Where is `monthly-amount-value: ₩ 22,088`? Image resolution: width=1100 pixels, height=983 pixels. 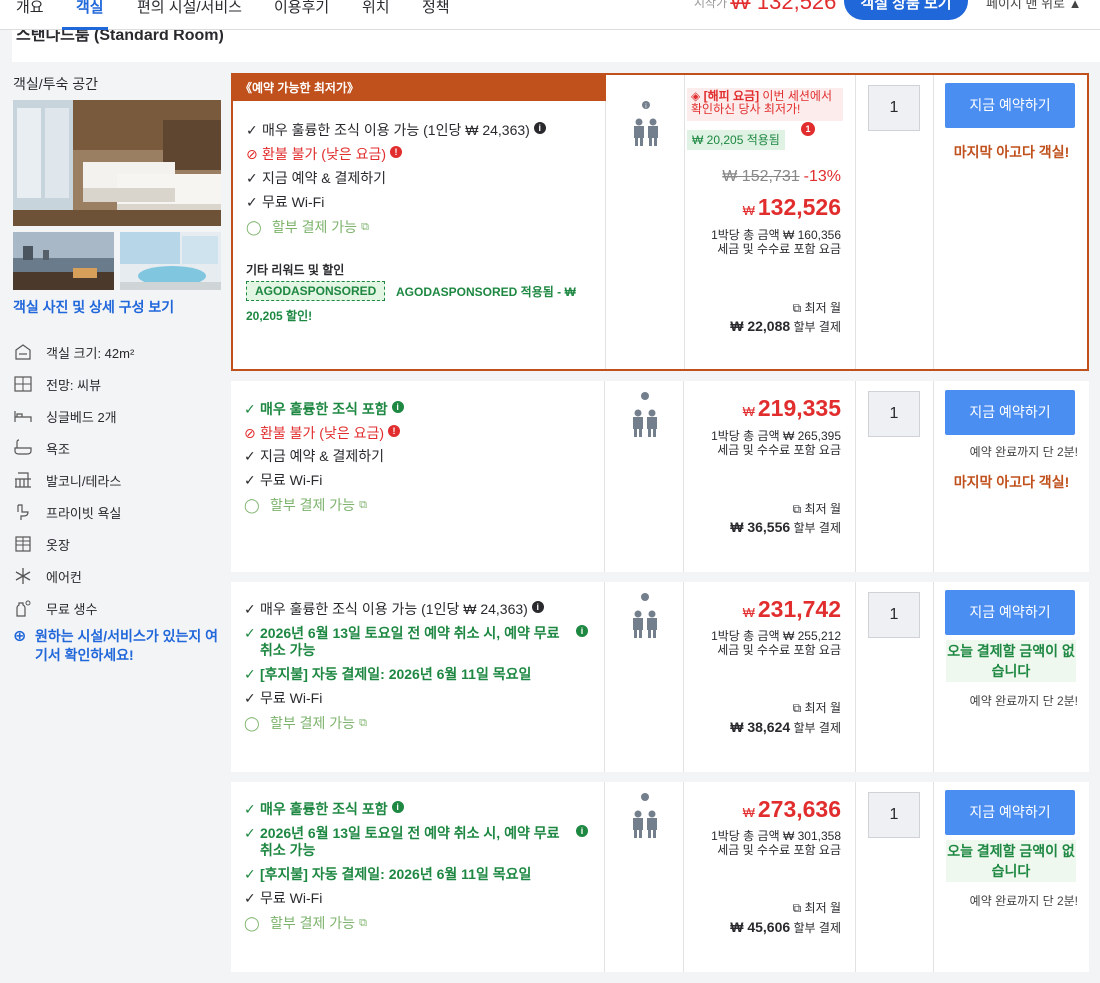 monthly-amount-value: ₩ 22,088 is located at coordinates (760, 326).